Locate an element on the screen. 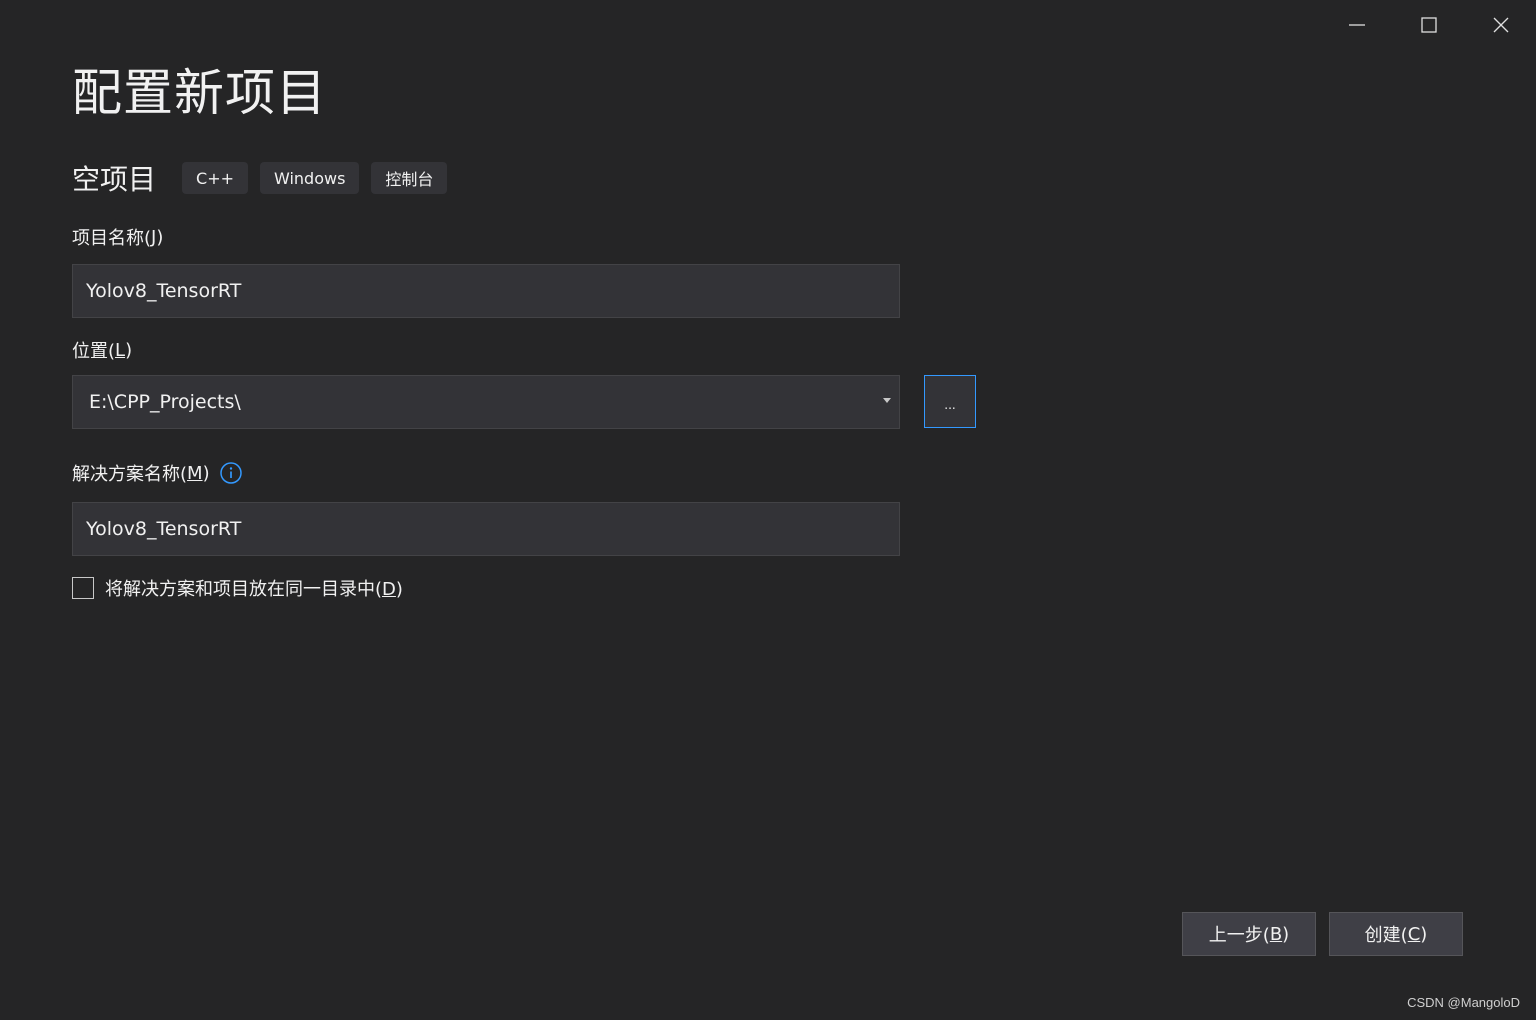  create-button-label-end: ) is located at coordinates (1424, 934).